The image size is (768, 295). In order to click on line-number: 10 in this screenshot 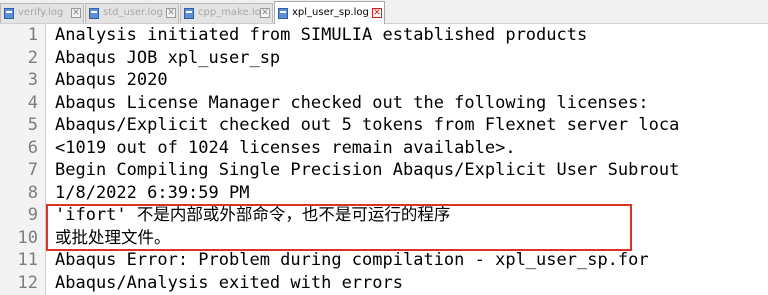, I will do `click(27, 237)`.